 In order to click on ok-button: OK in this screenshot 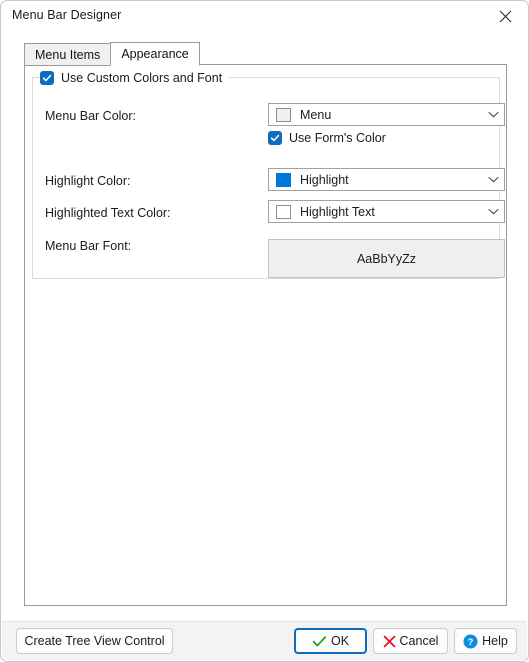, I will do `click(330, 641)`.